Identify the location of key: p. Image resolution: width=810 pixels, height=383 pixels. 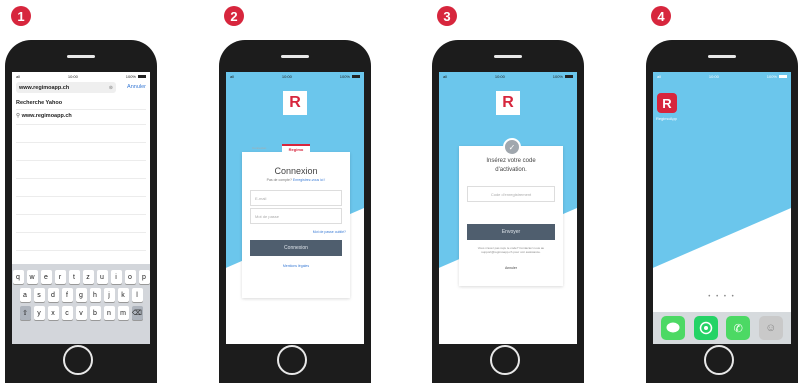
(144, 277).